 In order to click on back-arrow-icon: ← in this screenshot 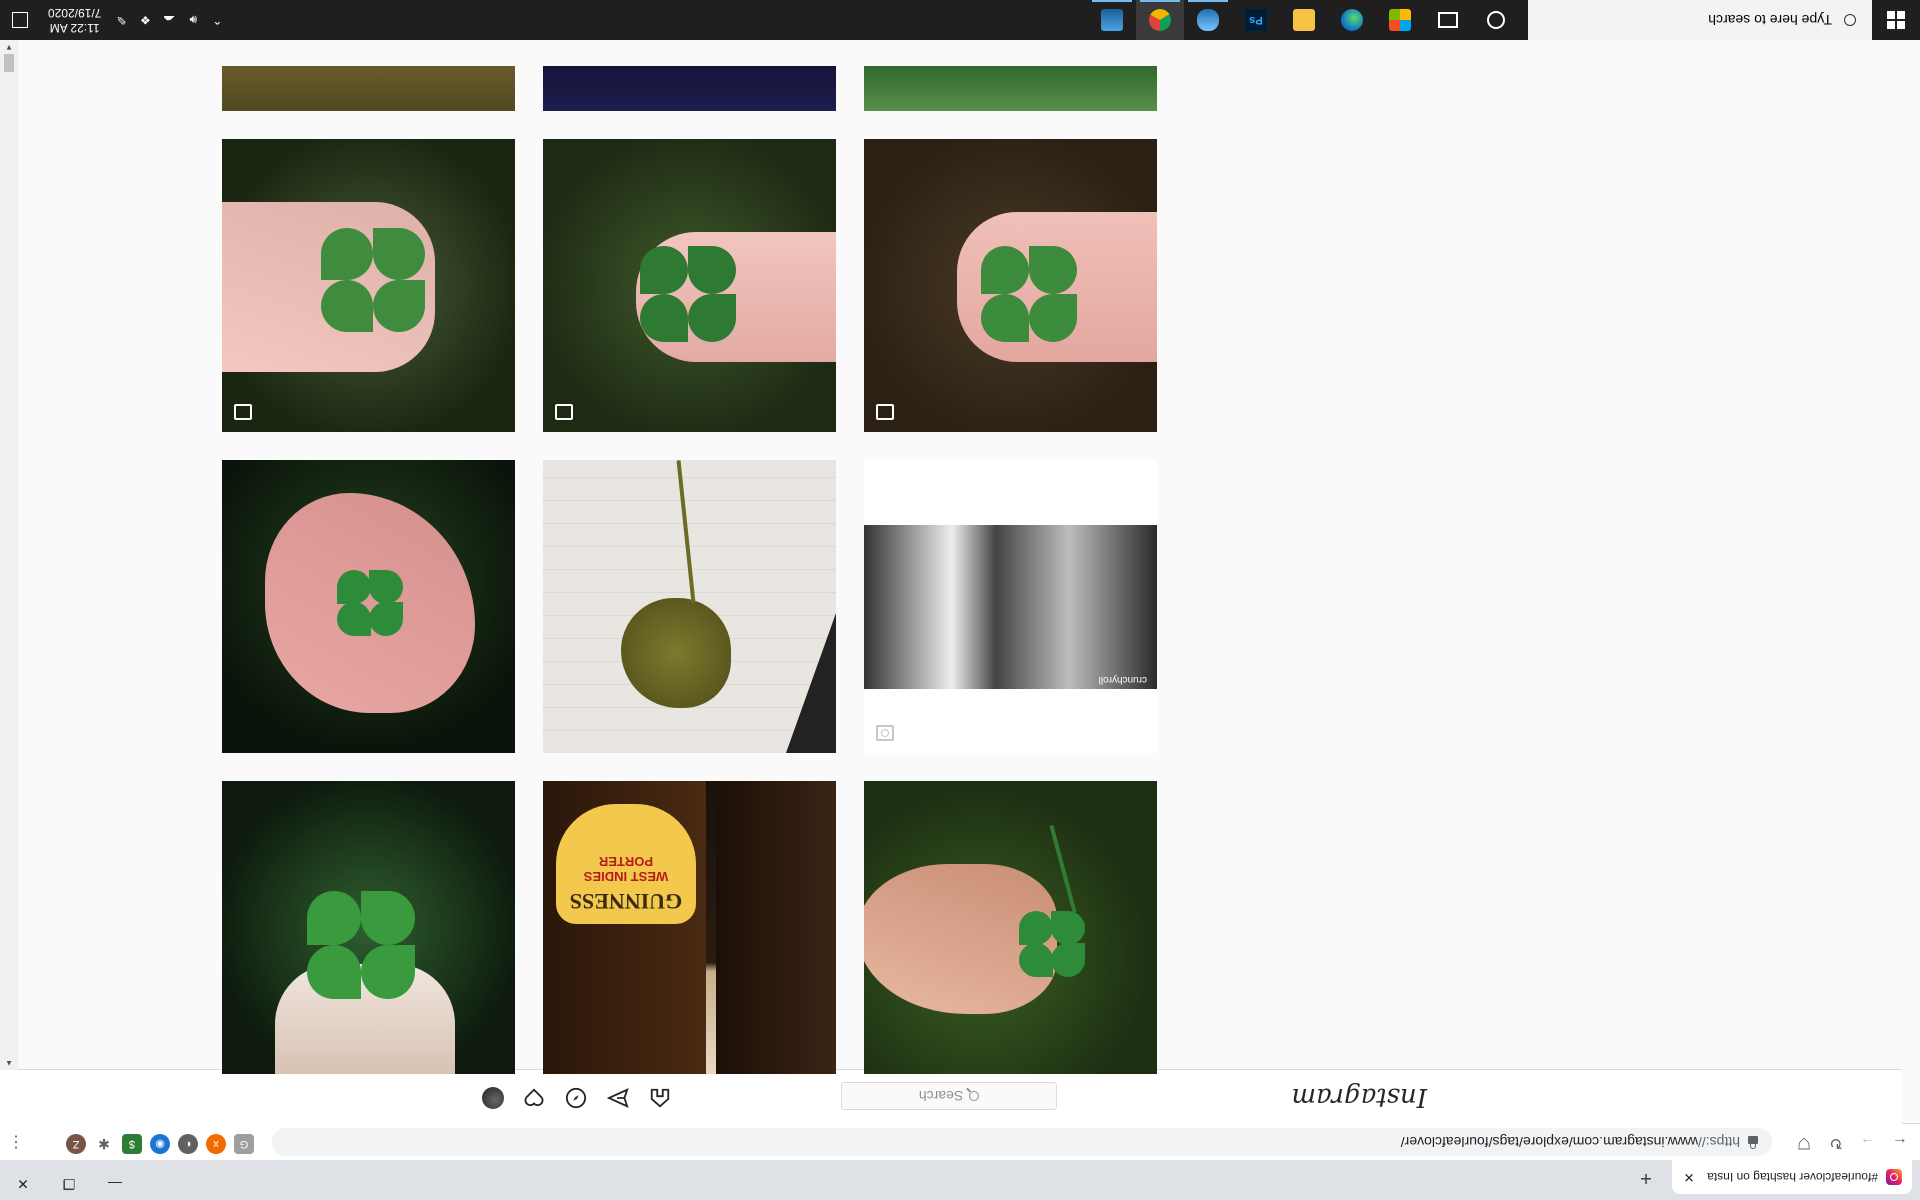, I will do `click(1900, 1142)`.